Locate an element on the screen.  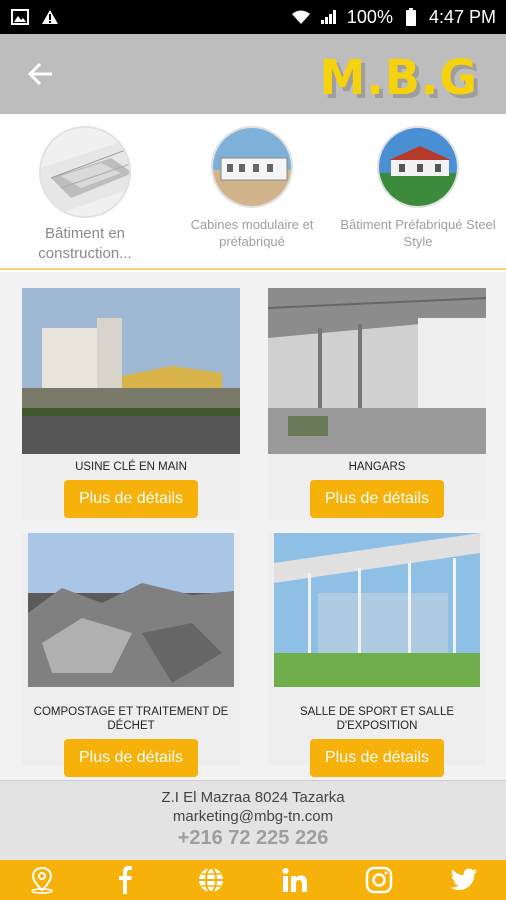
instagram-icon is located at coordinates (379, 880).